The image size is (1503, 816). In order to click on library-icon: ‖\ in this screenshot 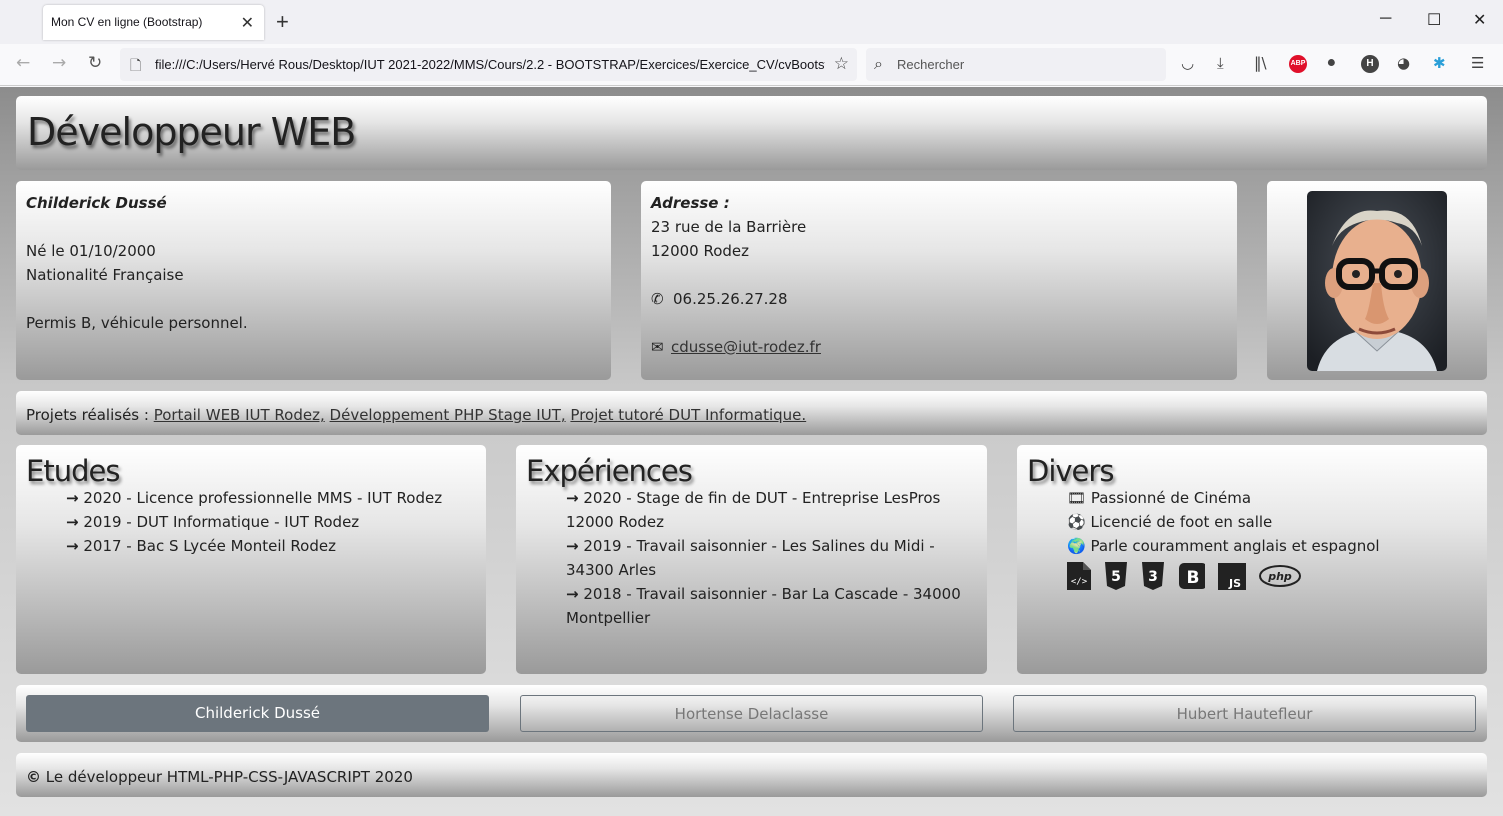, I will do `click(1260, 63)`.